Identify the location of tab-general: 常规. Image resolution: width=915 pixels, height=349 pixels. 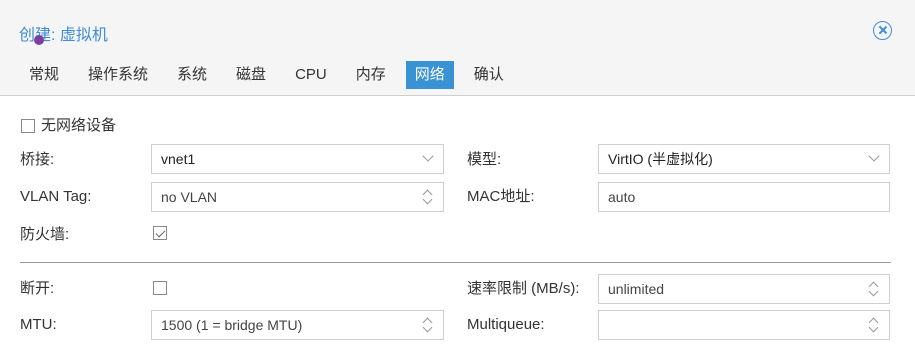
(44, 75).